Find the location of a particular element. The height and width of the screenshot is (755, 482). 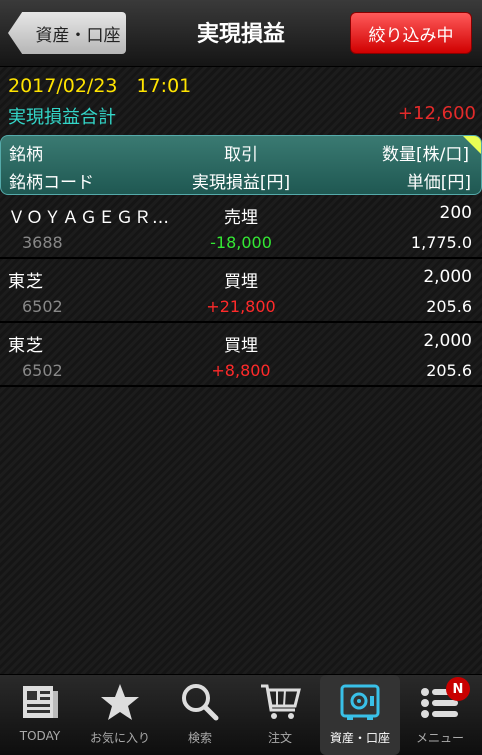

row-pl: +21,800 is located at coordinates (241, 306).